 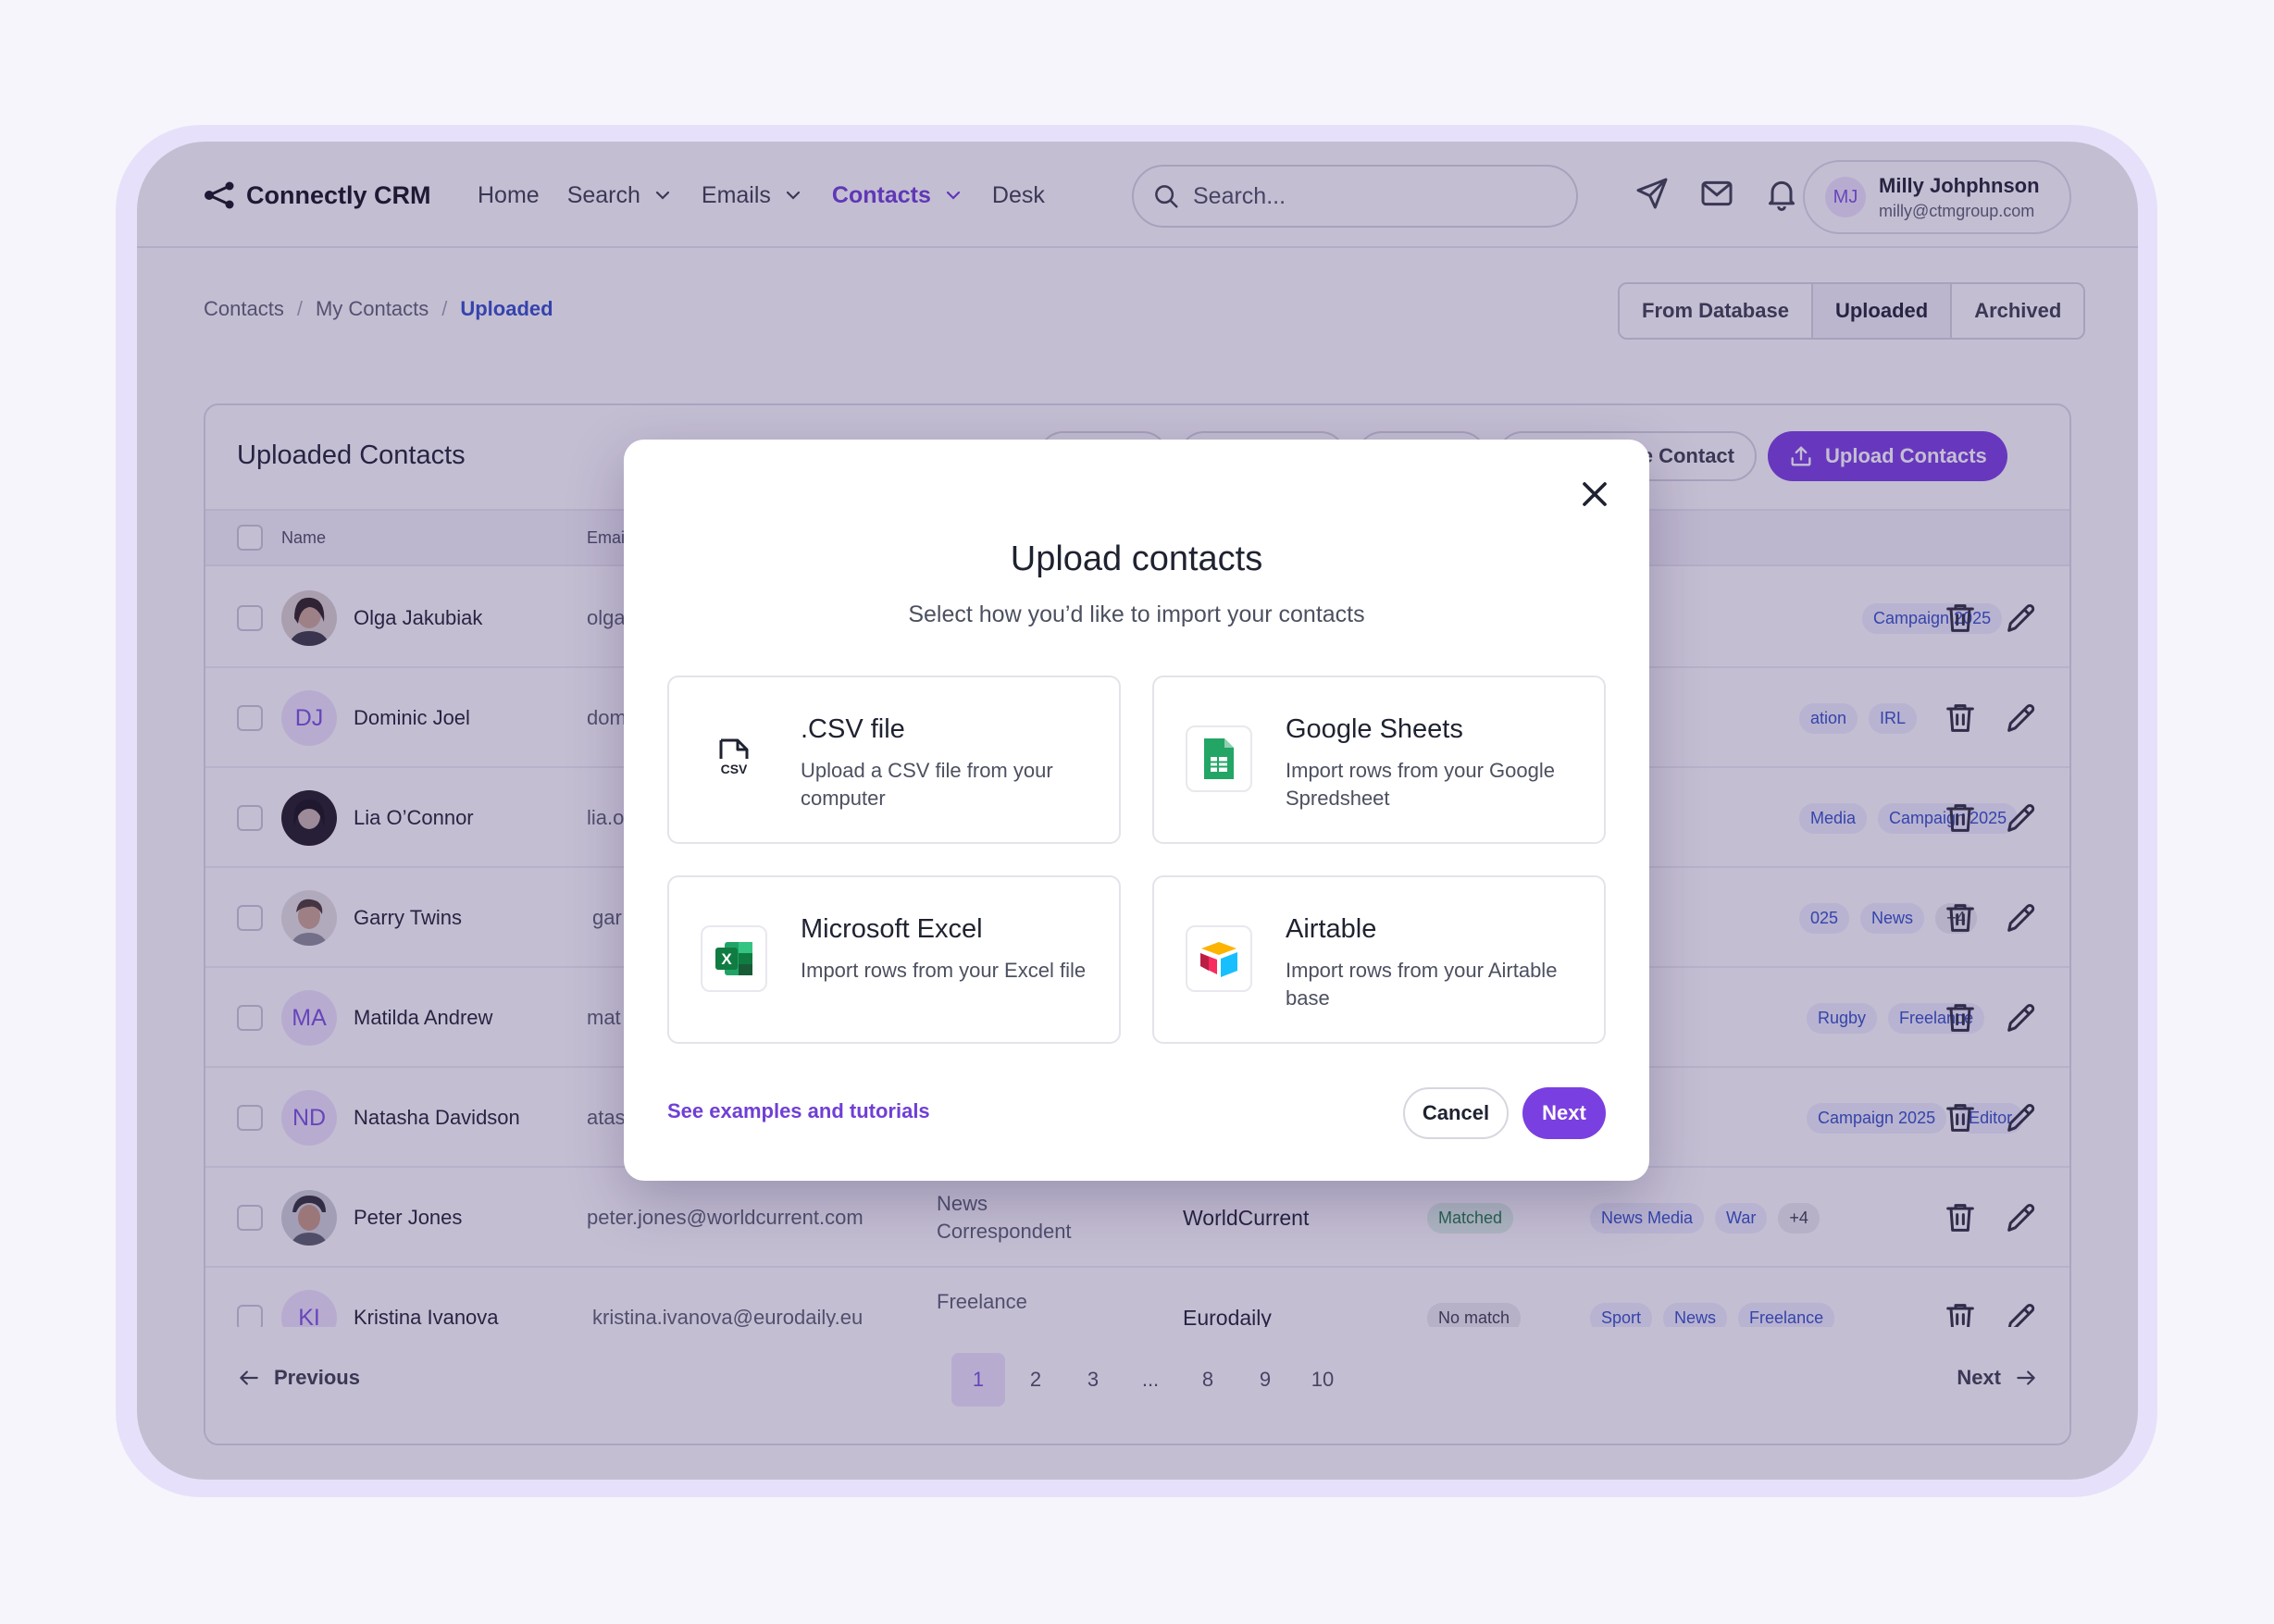 What do you see at coordinates (798, 1111) in the screenshot?
I see `examples-tutorials-link: See examples and tutorials` at bounding box center [798, 1111].